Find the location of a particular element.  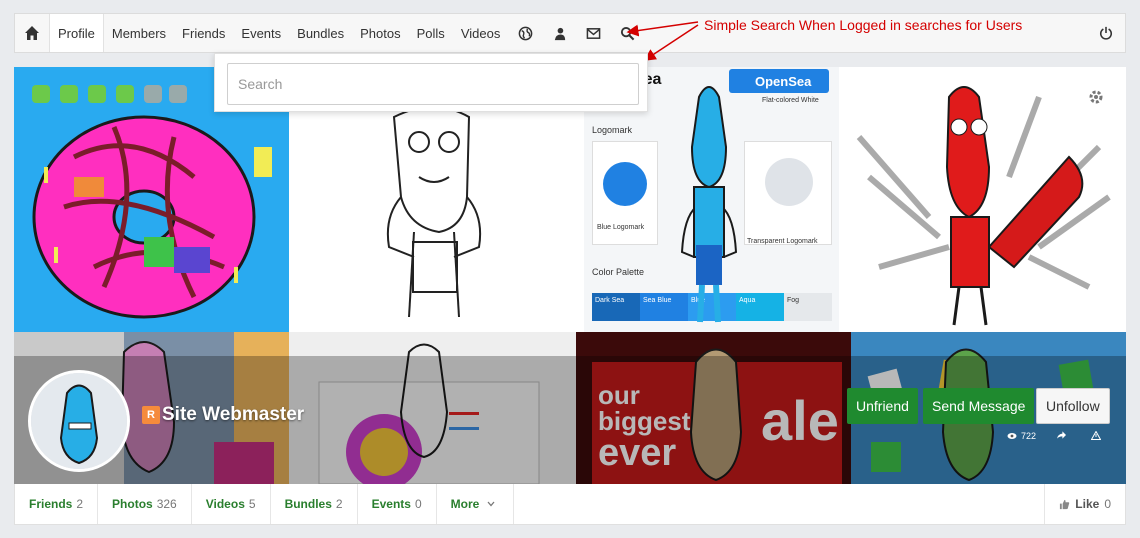

send-message-button: Send Message is located at coordinates (979, 406).